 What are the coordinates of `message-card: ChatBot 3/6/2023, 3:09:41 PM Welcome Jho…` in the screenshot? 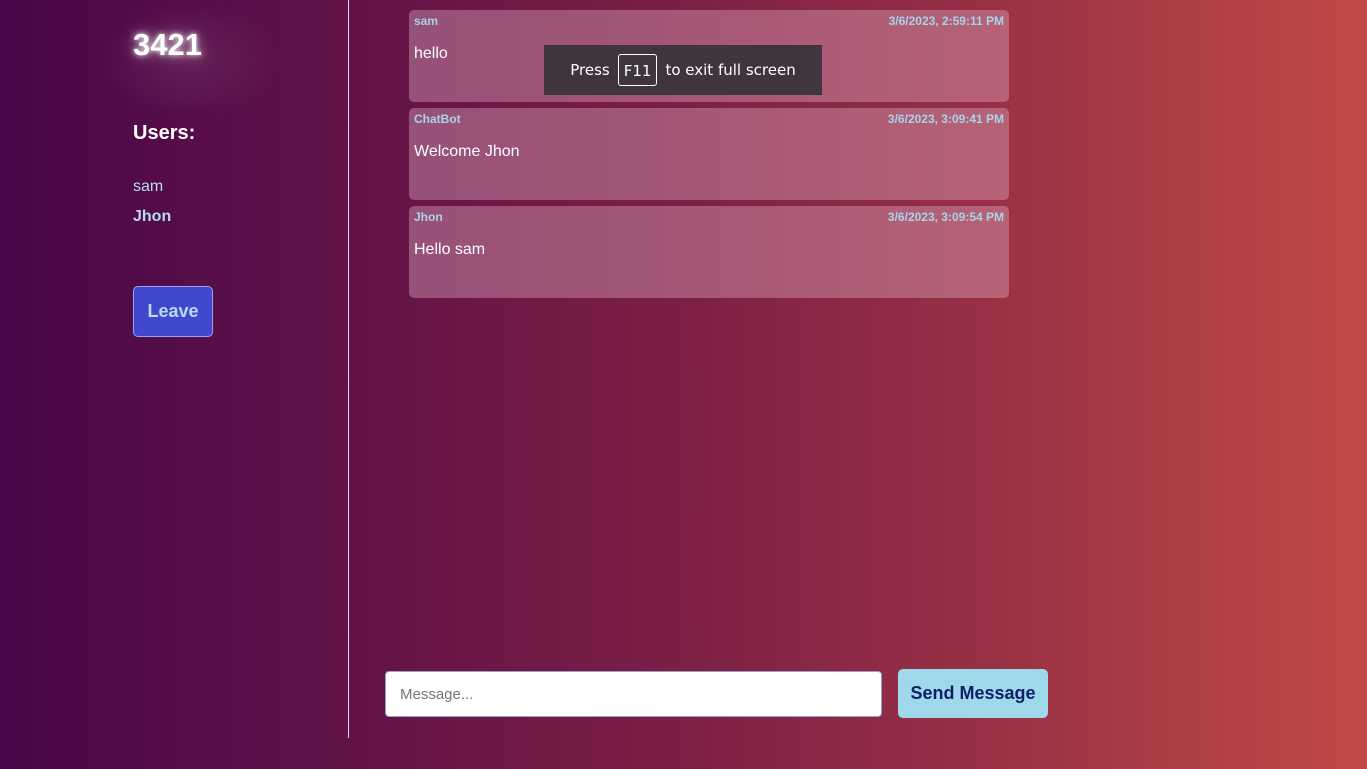 It's located at (709, 154).